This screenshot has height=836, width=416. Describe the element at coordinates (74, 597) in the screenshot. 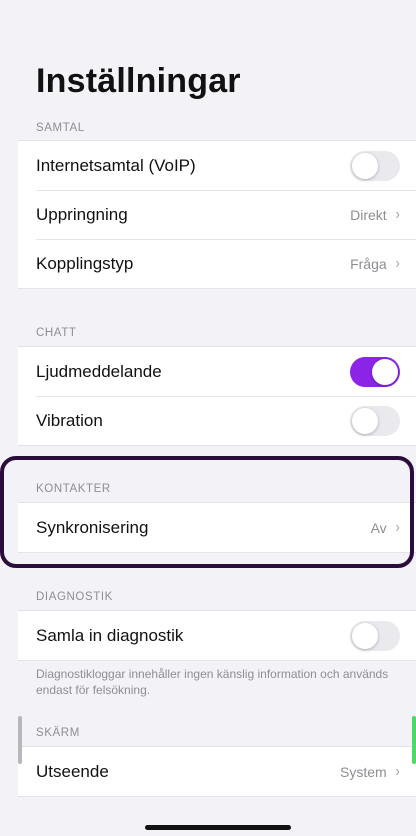

I see `section-header-diagnostik: DIAGNOSTIK` at that location.